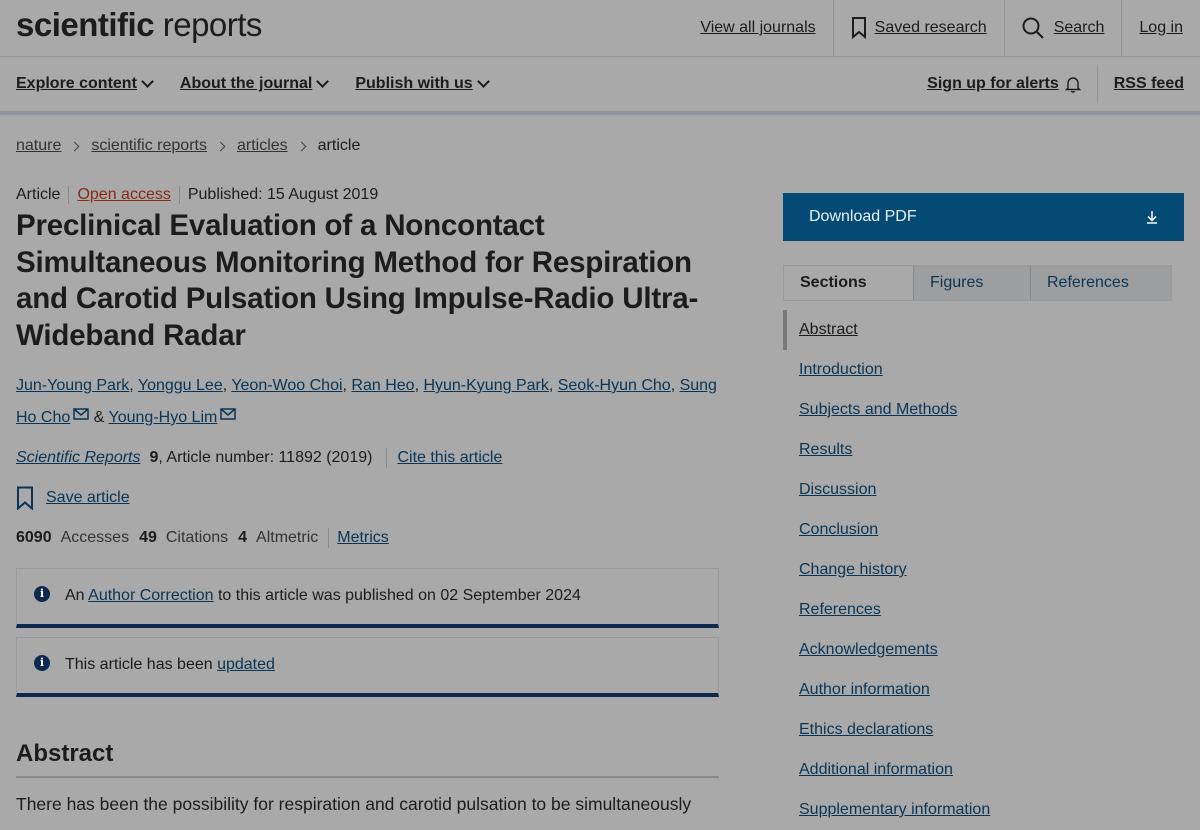  I want to click on article-updated-notice: i This article has been updated, so click(367, 667).